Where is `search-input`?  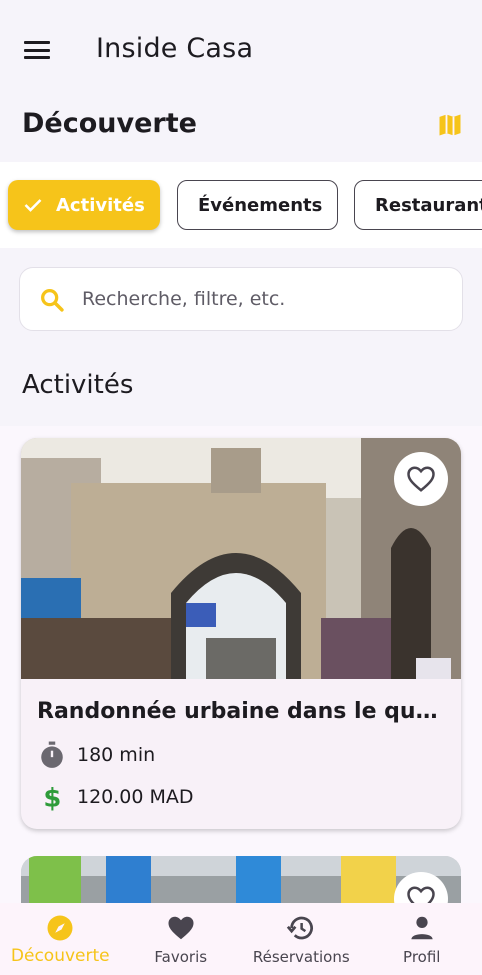 search-input is located at coordinates (267, 299).